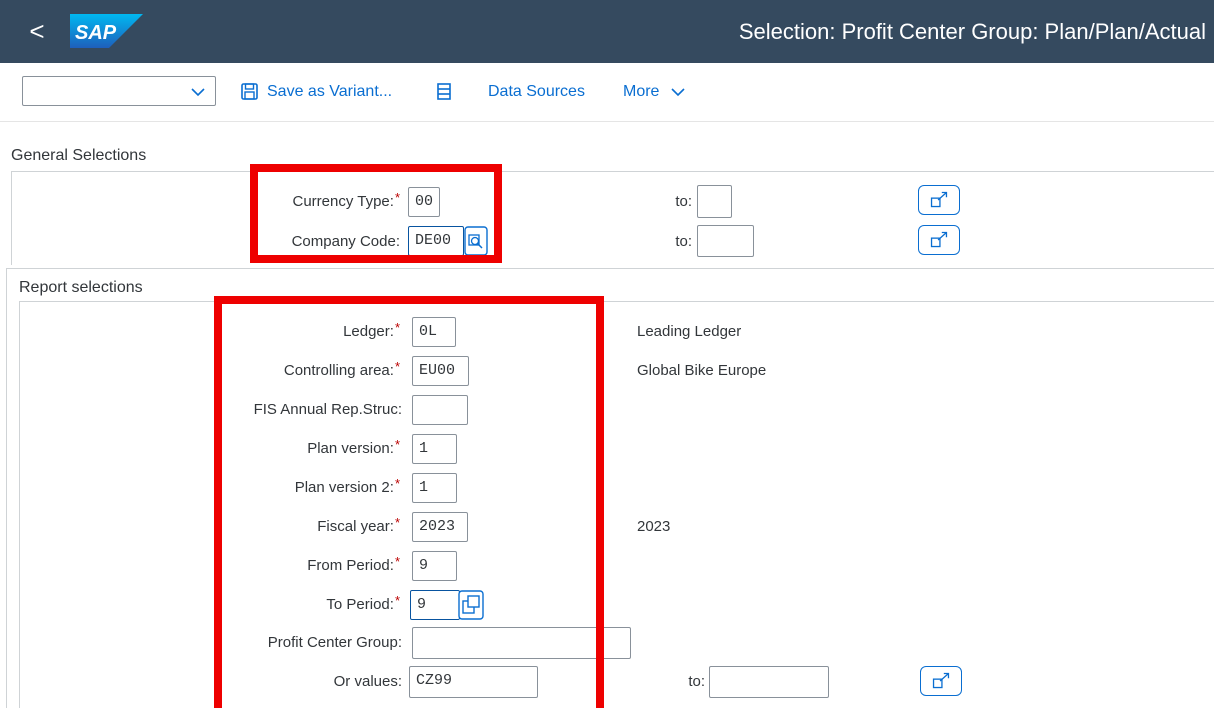 This screenshot has width=1214, height=708. Describe the element at coordinates (683, 201) in the screenshot. I see `currency-type-to-label: to:` at that location.